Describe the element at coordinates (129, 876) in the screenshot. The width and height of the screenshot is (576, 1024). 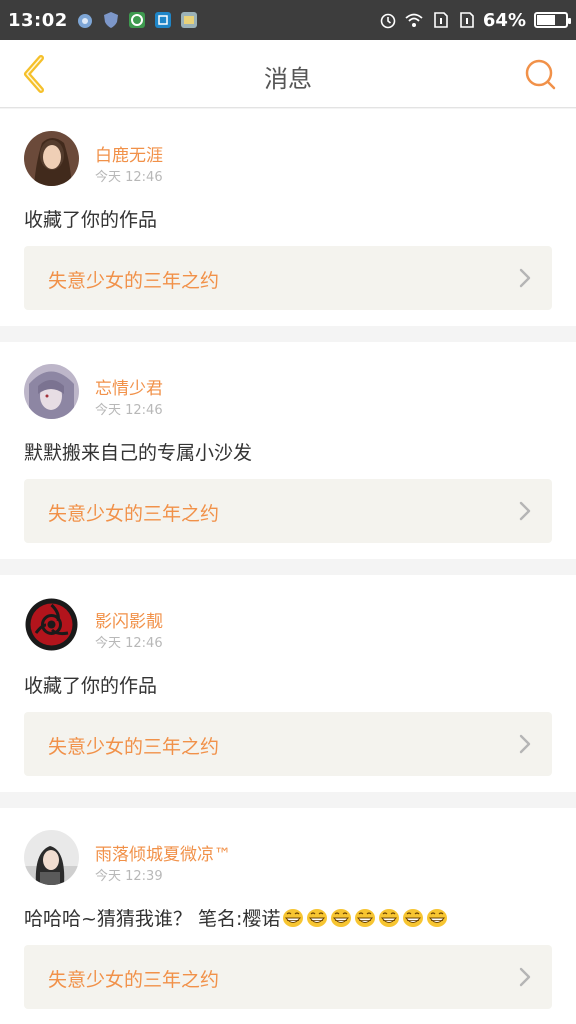
I see `message-time: 今天 12:39` at that location.